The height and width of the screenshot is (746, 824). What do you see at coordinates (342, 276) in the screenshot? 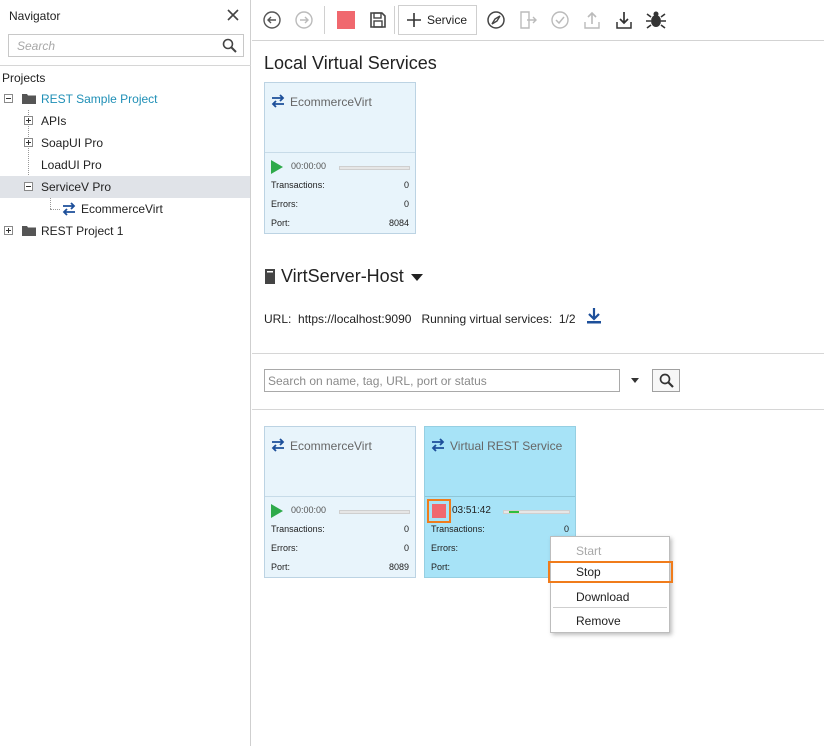
I see `virtserver-host-title: VirtServer-Host` at bounding box center [342, 276].